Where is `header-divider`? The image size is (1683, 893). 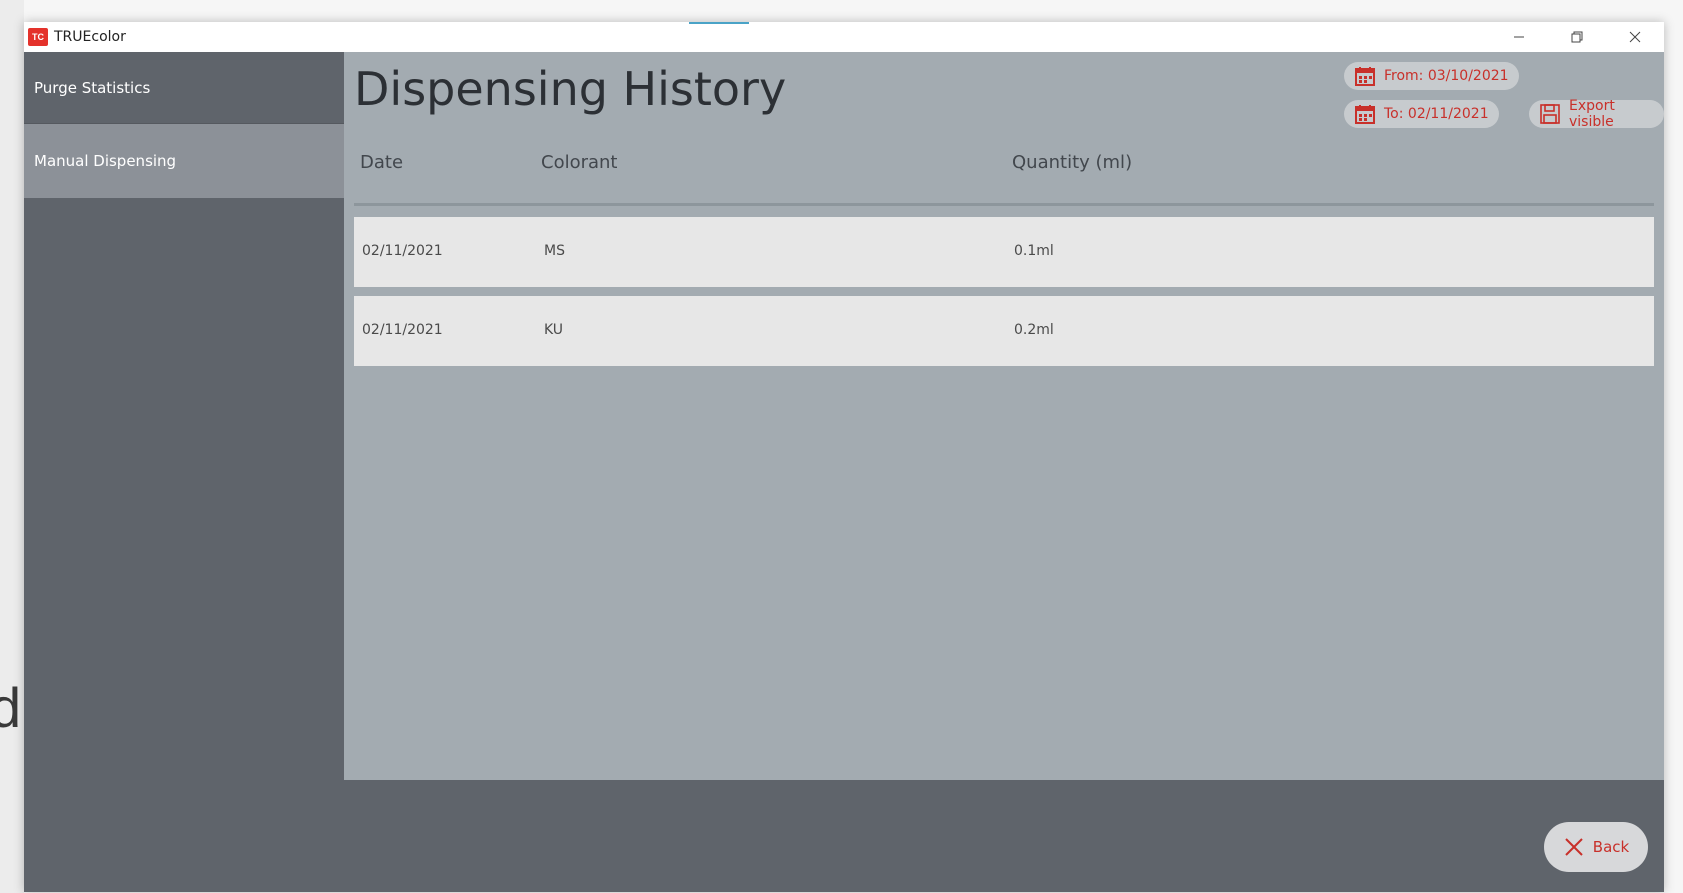
header-divider is located at coordinates (1004, 204).